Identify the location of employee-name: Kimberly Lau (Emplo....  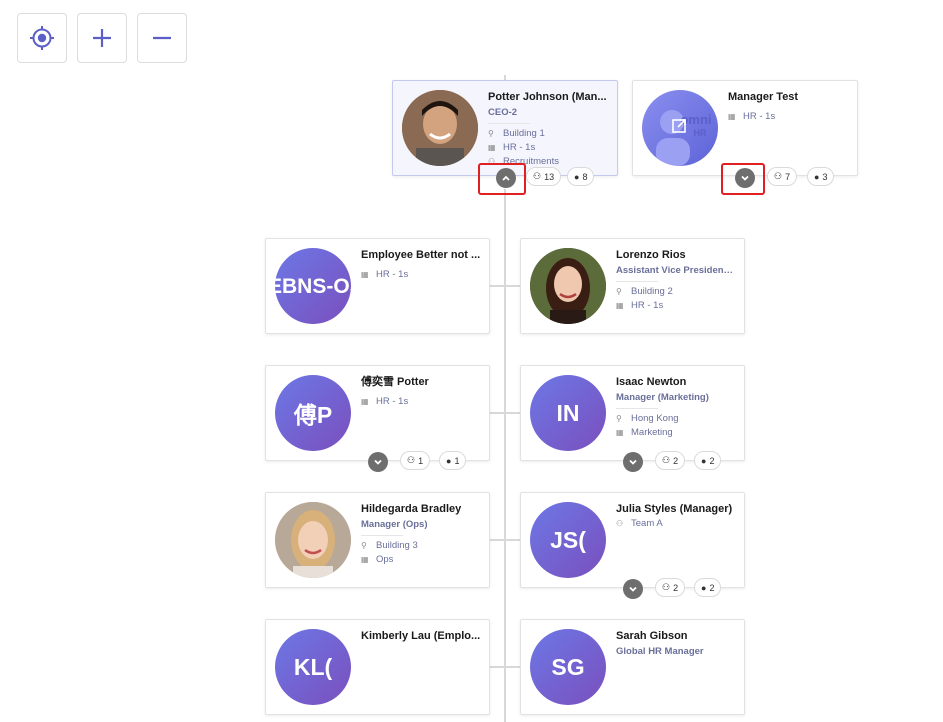
(421, 636).